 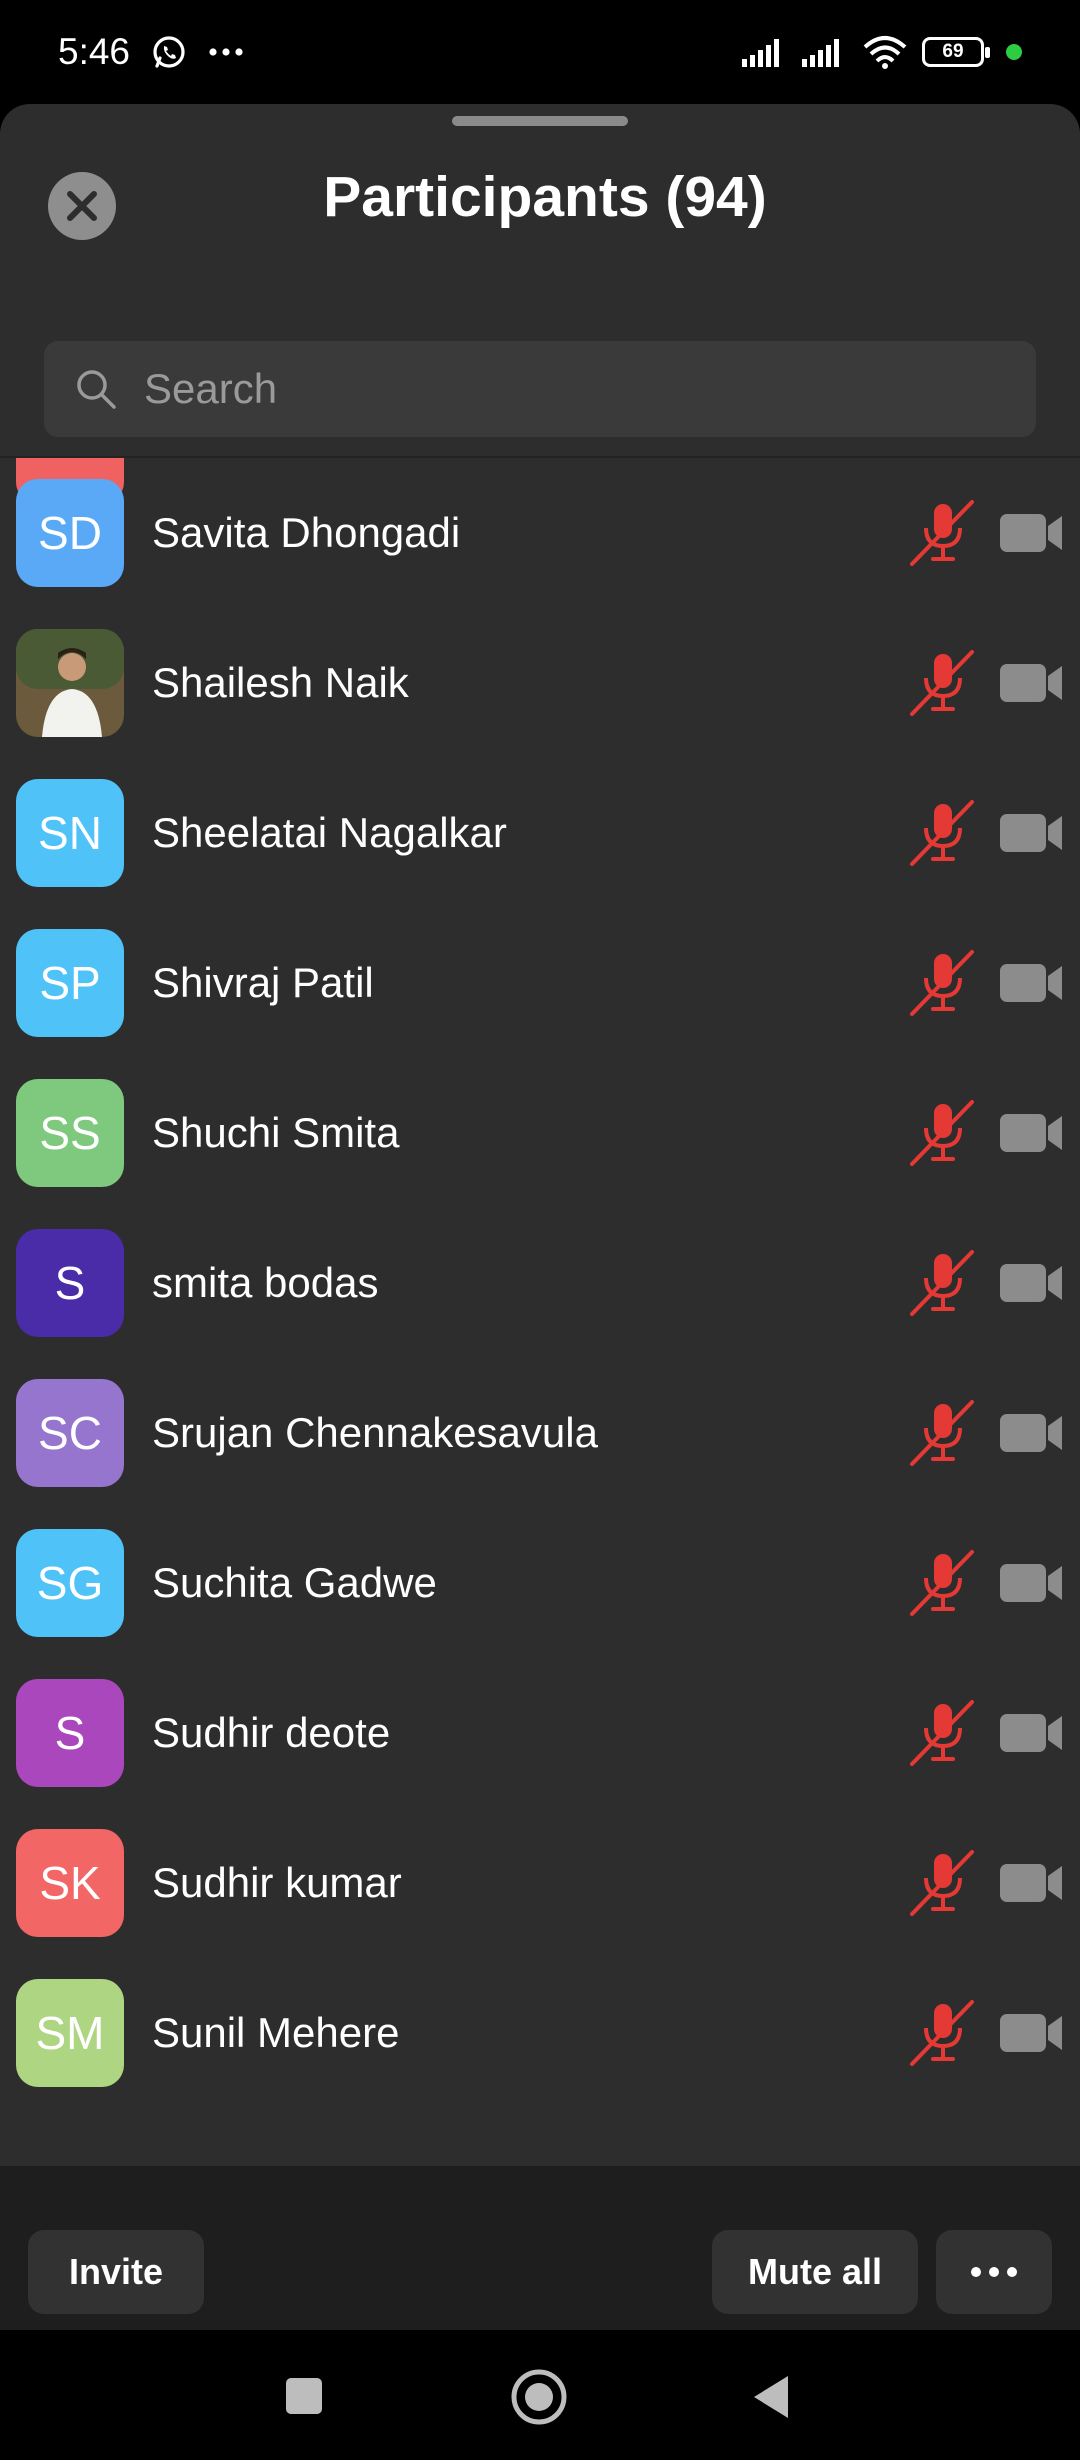 What do you see at coordinates (271, 1732) in the screenshot?
I see `participant-name: Sudhir deote` at bounding box center [271, 1732].